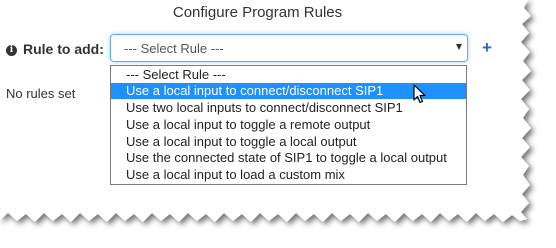 This screenshot has height=248, width=556. I want to click on dialog-title: Configure Program Rules, so click(257, 12).